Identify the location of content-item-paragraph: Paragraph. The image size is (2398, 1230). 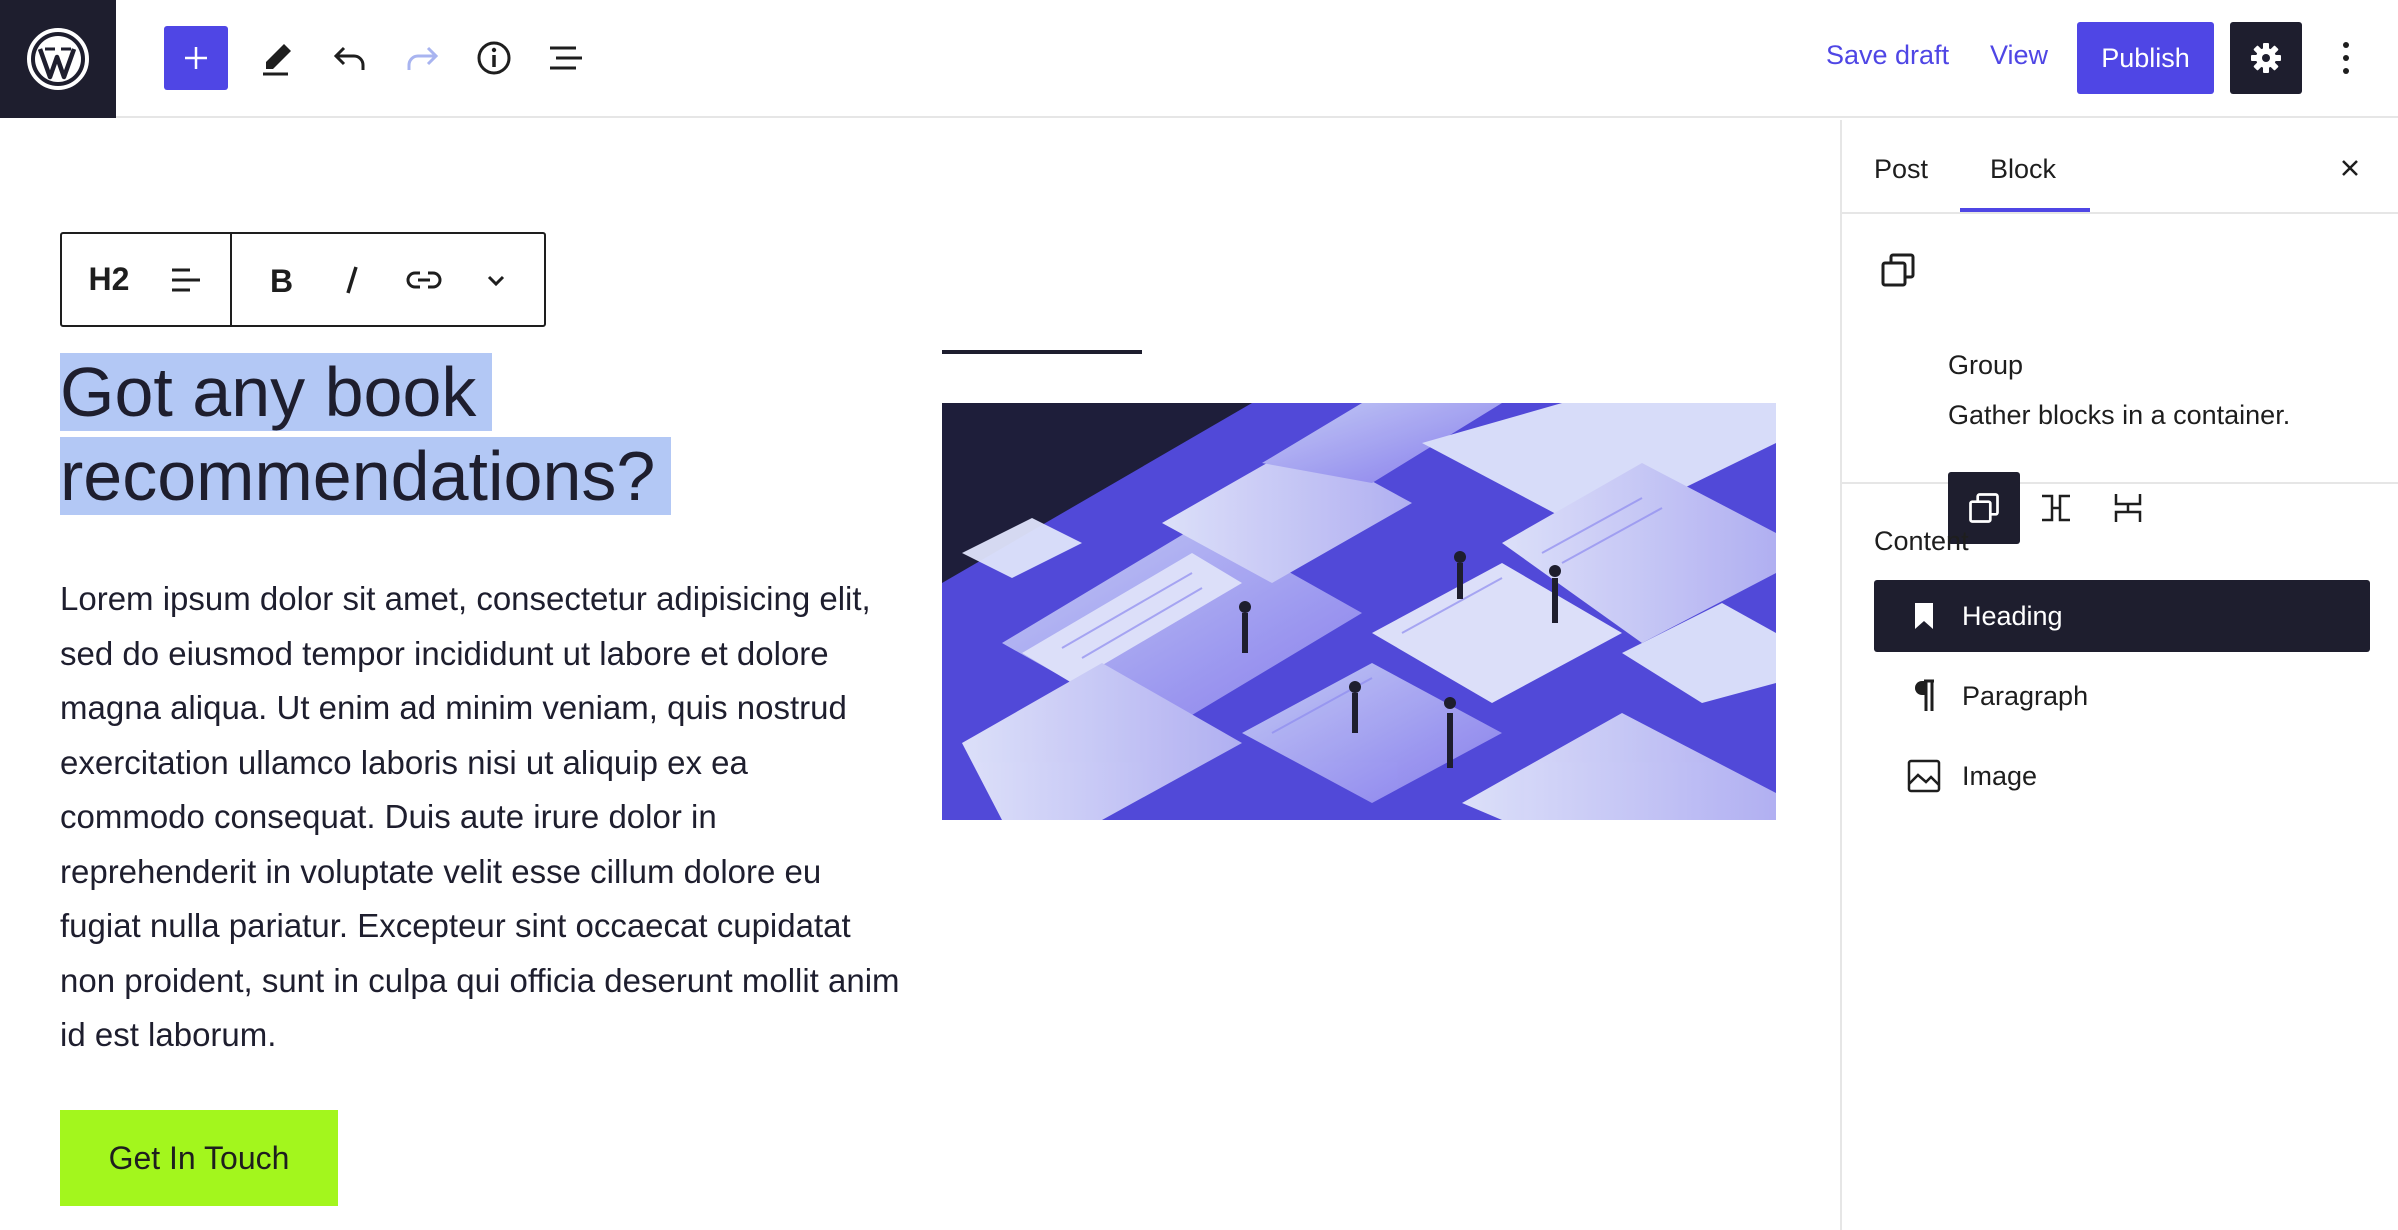
(2122, 696).